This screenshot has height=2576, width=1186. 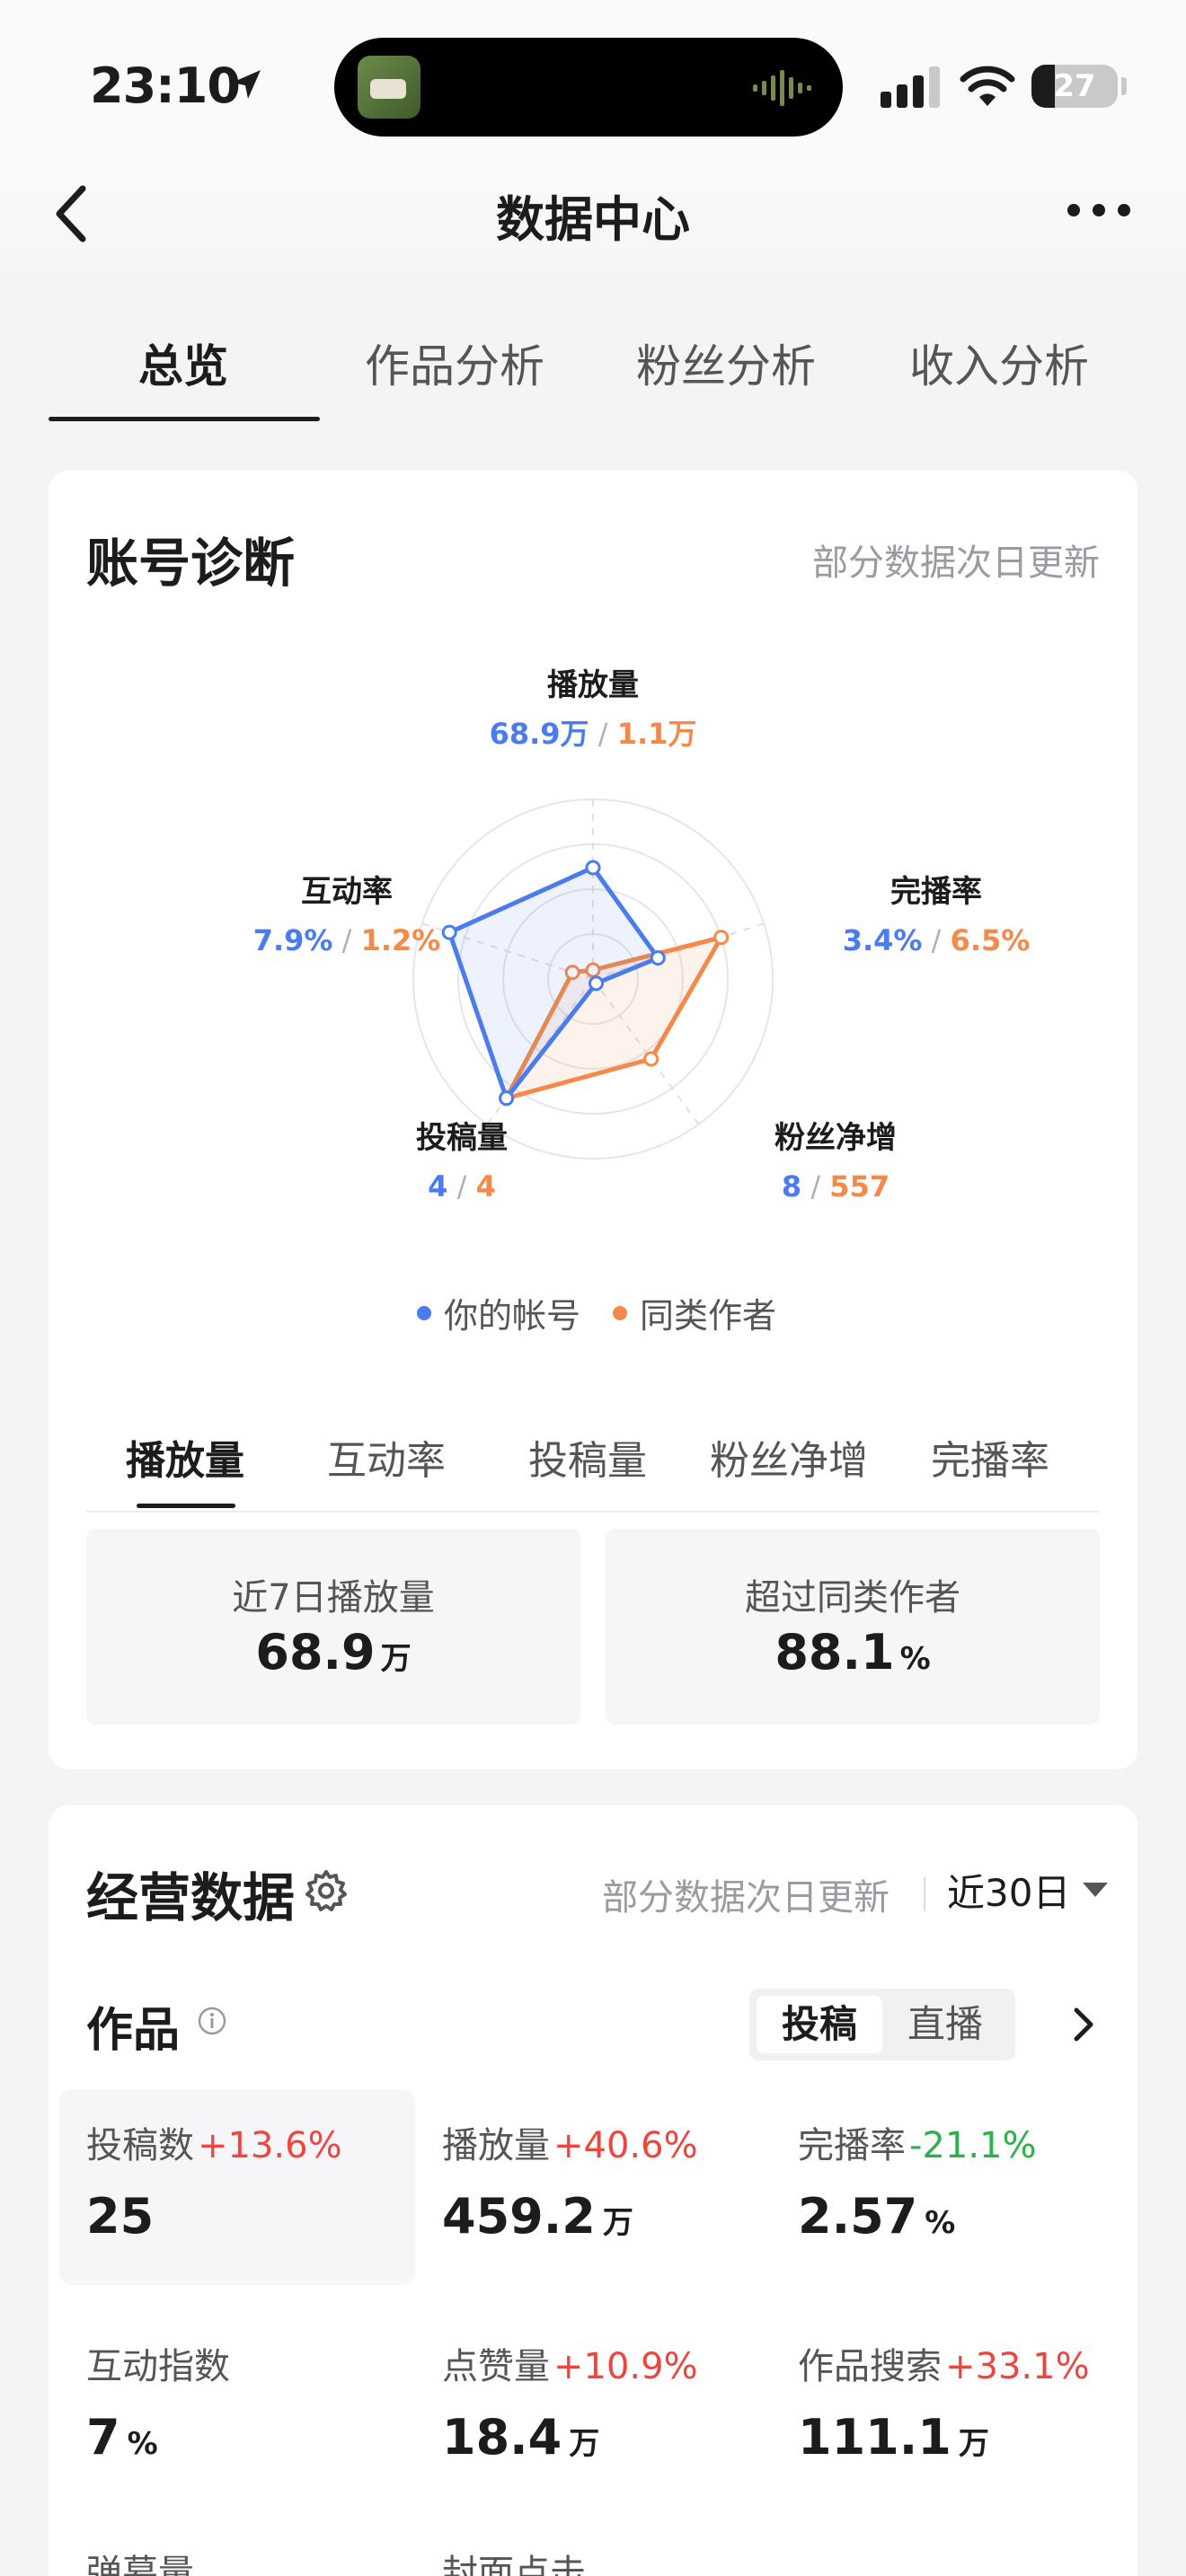 What do you see at coordinates (454, 363) in the screenshot?
I see `tab-works-analysis: 作品分析` at bounding box center [454, 363].